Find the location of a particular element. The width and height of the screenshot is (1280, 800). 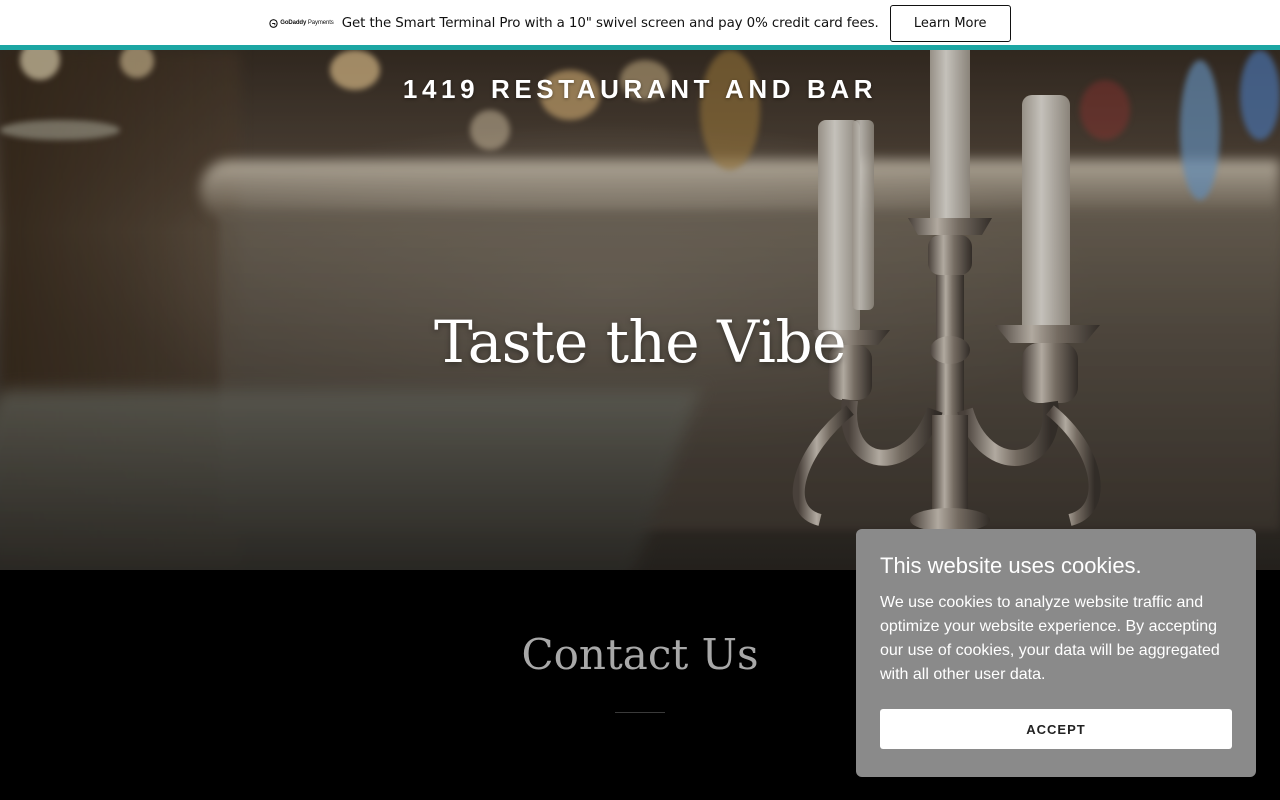

godaddy-payments-logo: GoDaddy Payments is located at coordinates (301, 23).